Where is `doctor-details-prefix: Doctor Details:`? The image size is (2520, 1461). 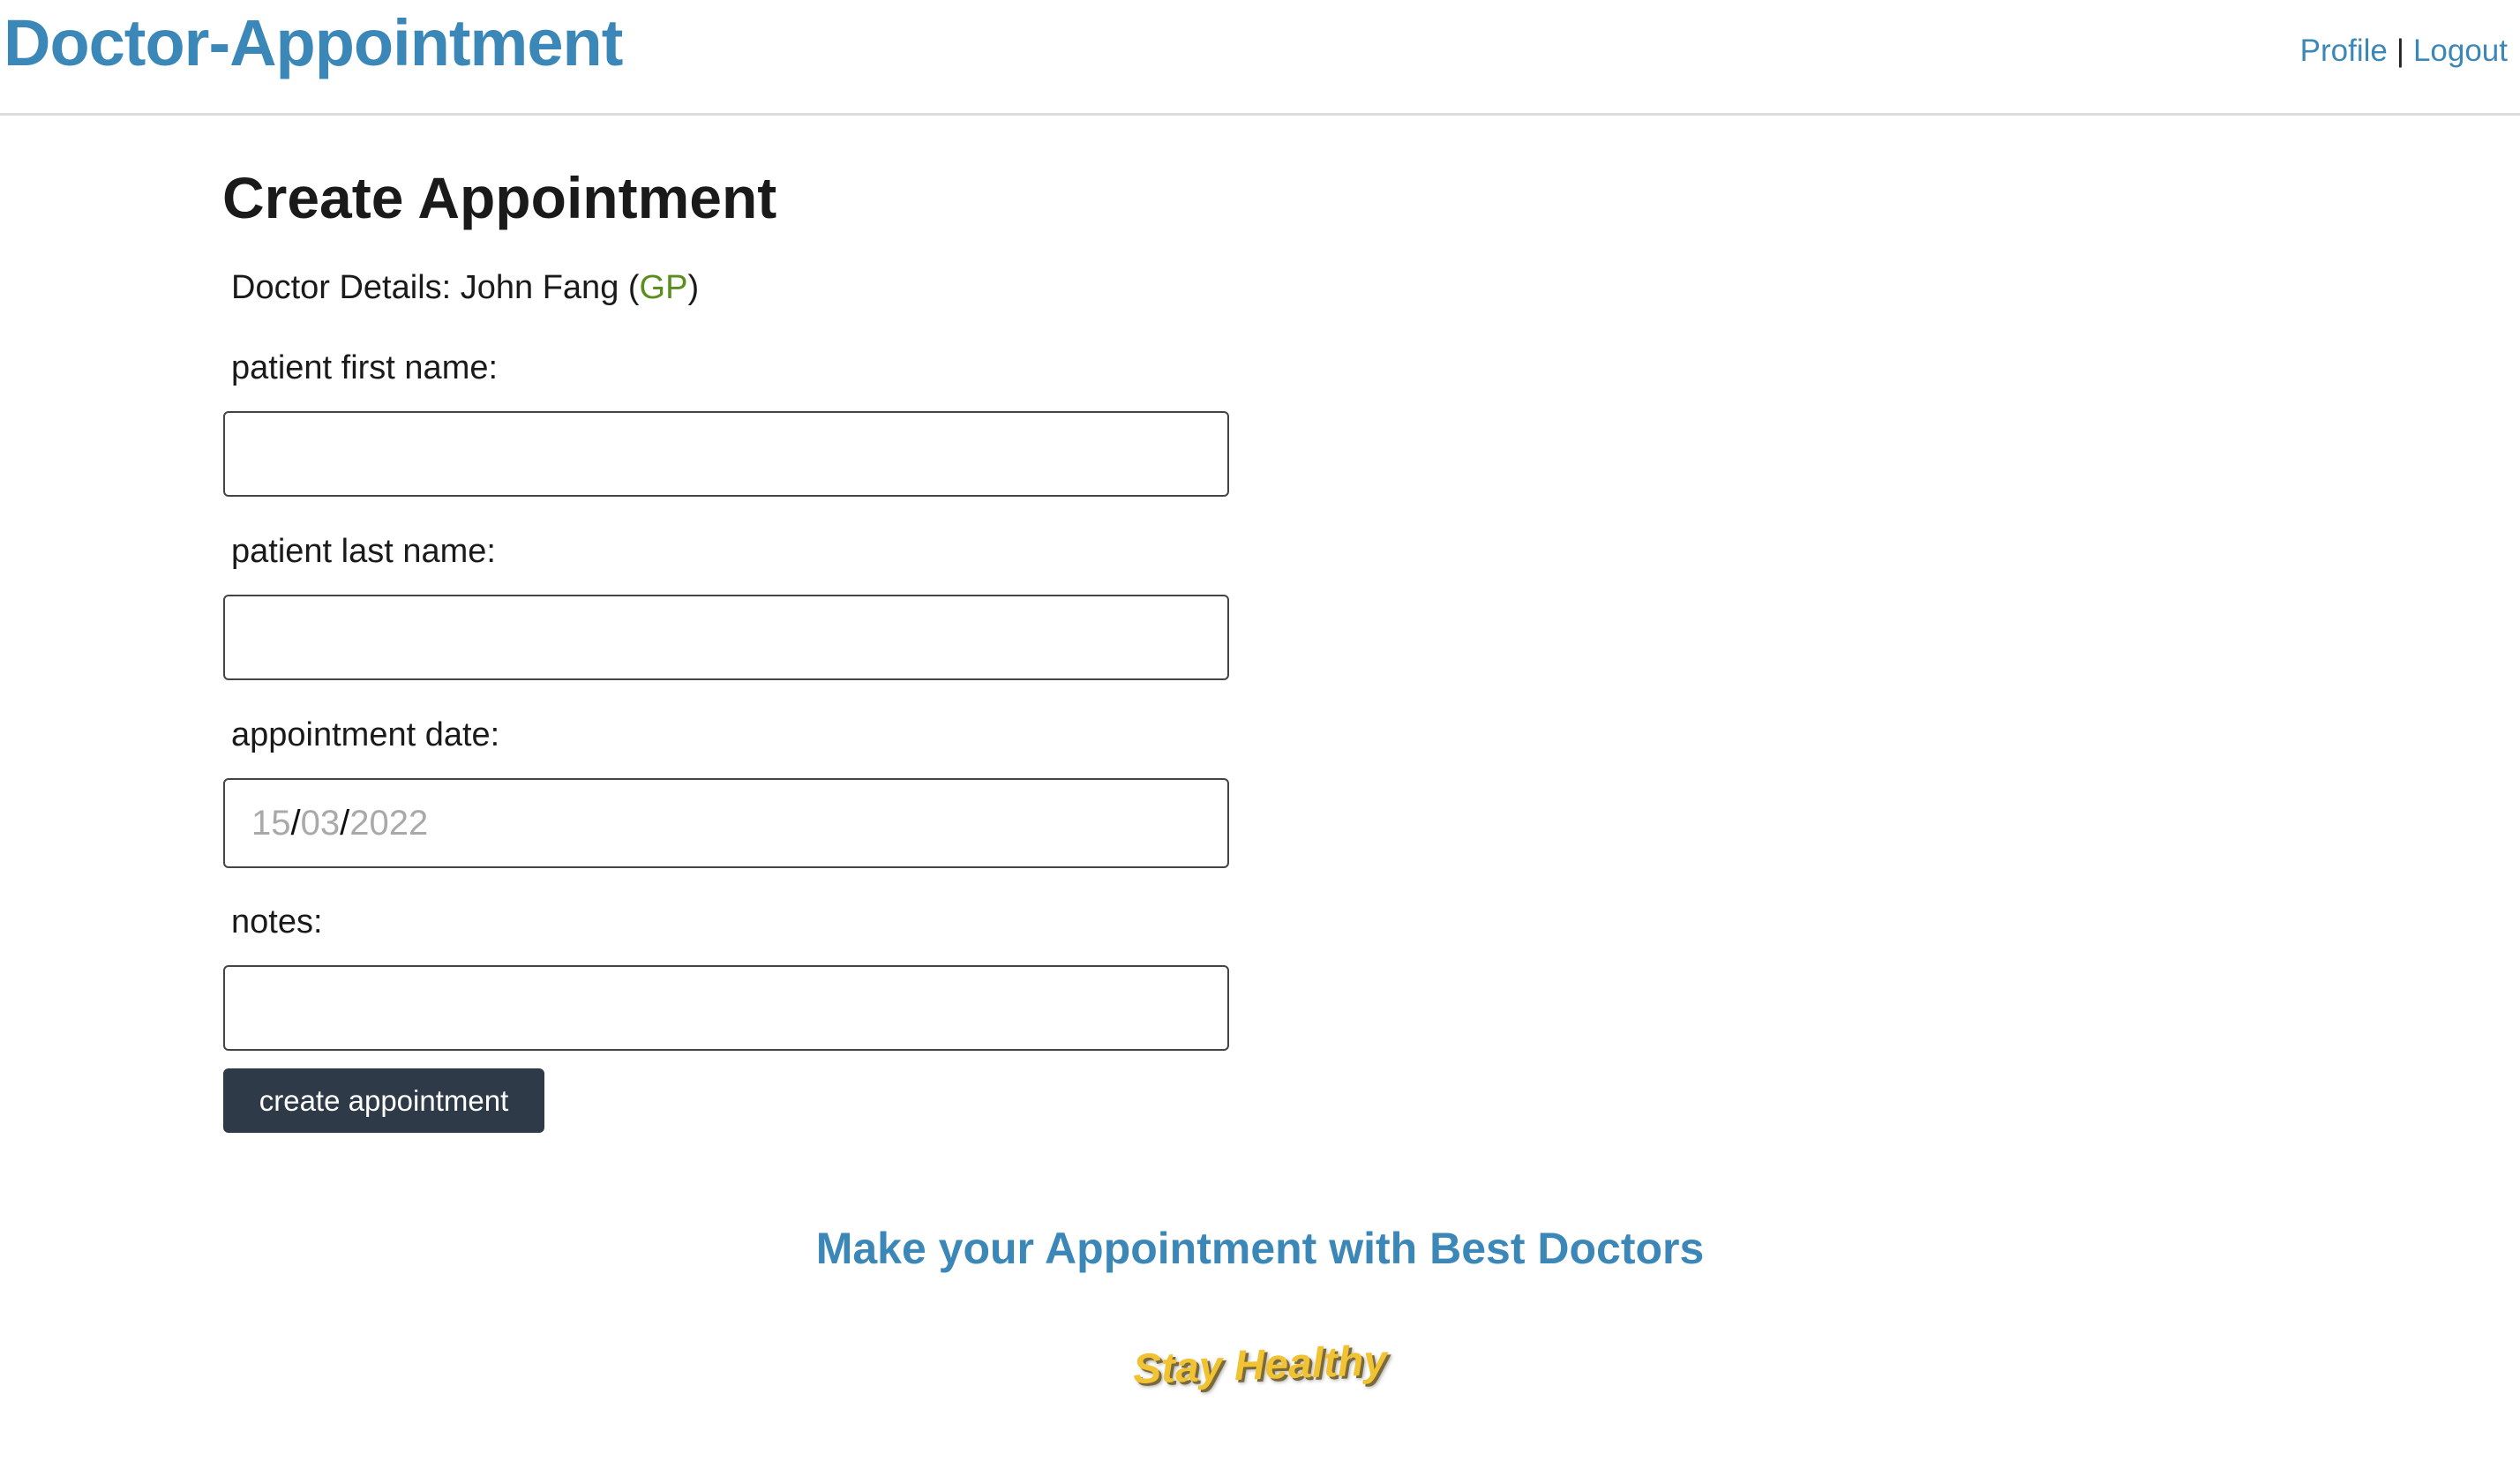 doctor-details-prefix: Doctor Details: is located at coordinates (346, 287).